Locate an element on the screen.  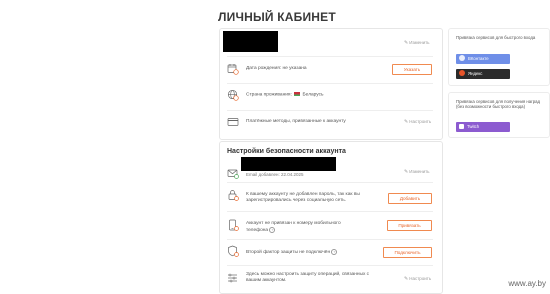
watermark: www.ay.by is located at coordinates (527, 283).